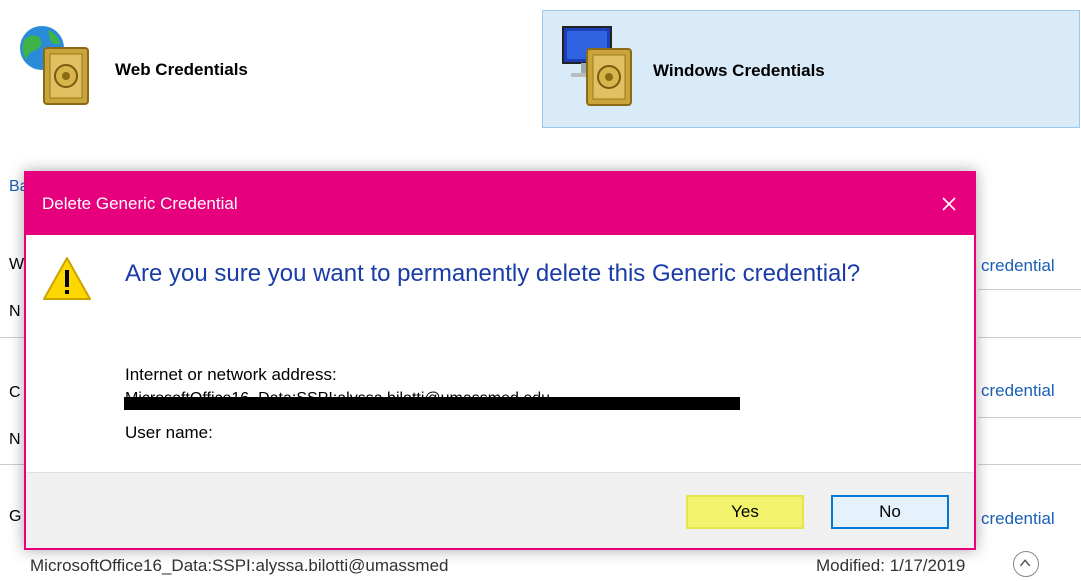 This screenshot has width=1081, height=581. Describe the element at coordinates (169, 432) in the screenshot. I see `user-name-label: User name:` at that location.